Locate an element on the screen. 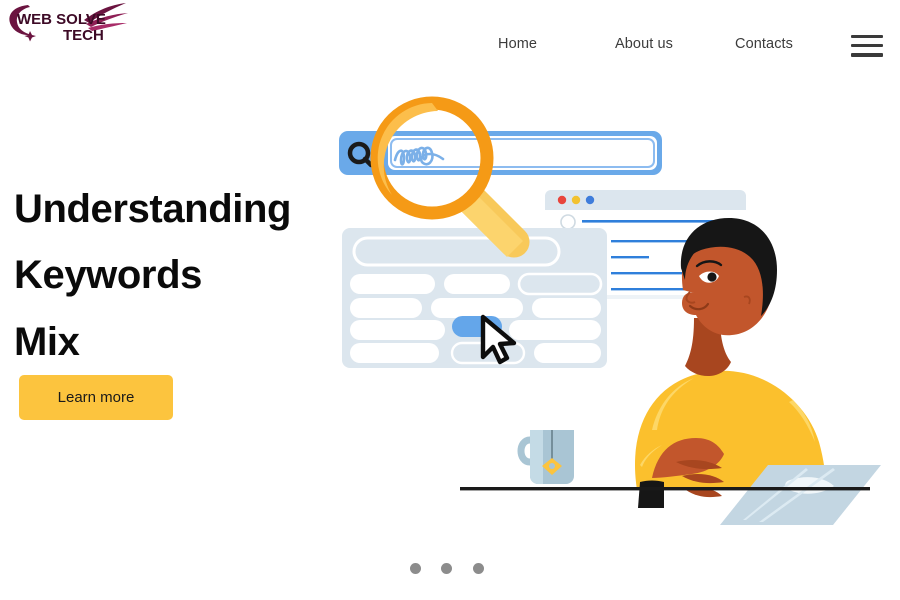 The width and height of the screenshot is (900, 600). hero-heading-block: Understanding Keywords Mix is located at coordinates (184, 275).